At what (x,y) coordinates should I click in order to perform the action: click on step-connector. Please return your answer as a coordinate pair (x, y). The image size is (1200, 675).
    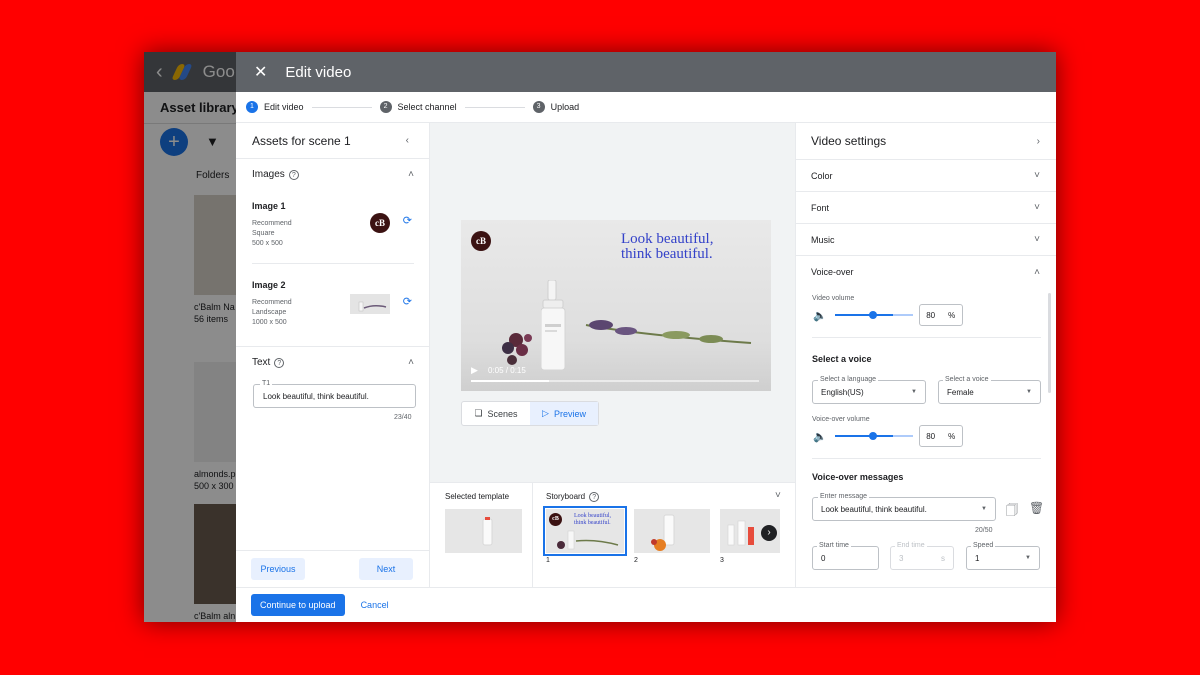
    Looking at the image, I should click on (494, 107).